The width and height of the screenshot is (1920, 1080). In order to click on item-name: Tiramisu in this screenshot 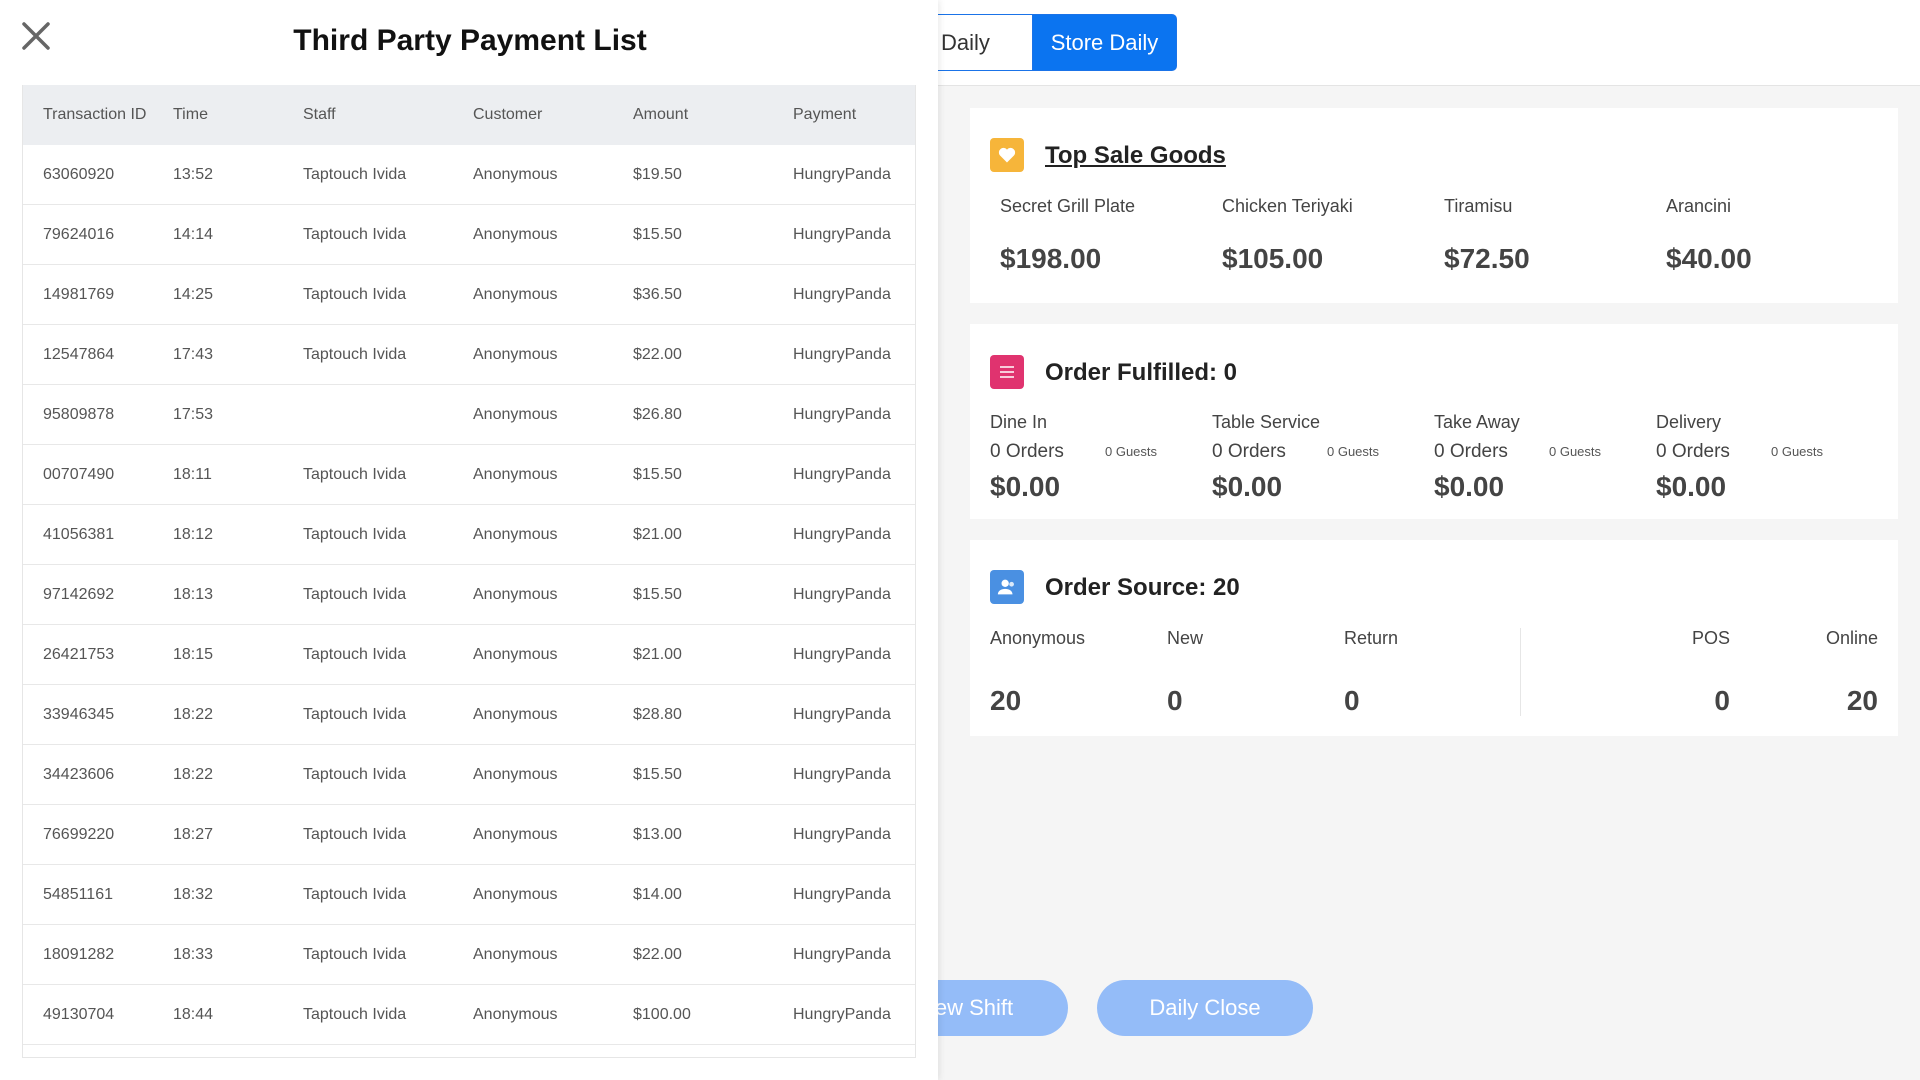, I will do `click(1478, 206)`.